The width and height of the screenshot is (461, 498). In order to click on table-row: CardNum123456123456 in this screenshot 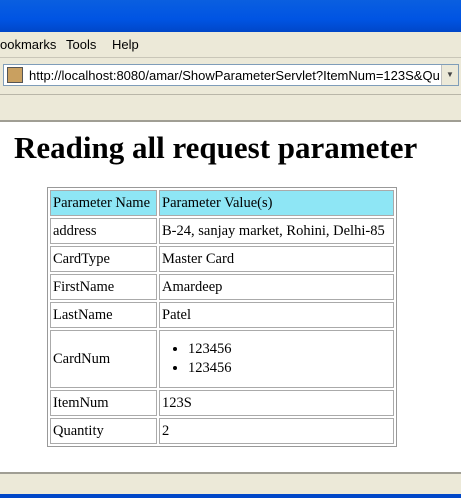, I will do `click(222, 359)`.